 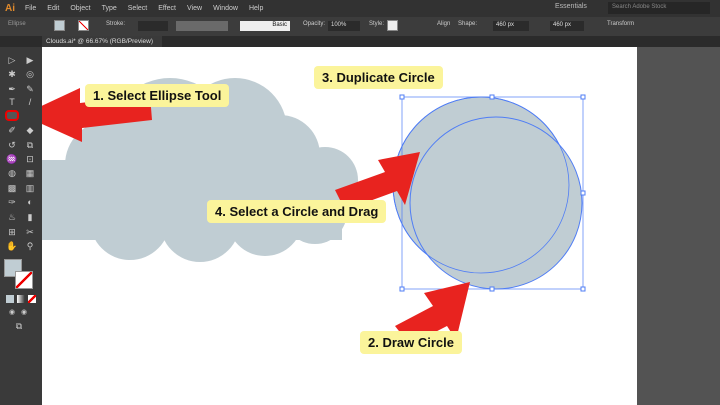 What do you see at coordinates (256, 8) in the screenshot?
I see `menu-help: Help` at bounding box center [256, 8].